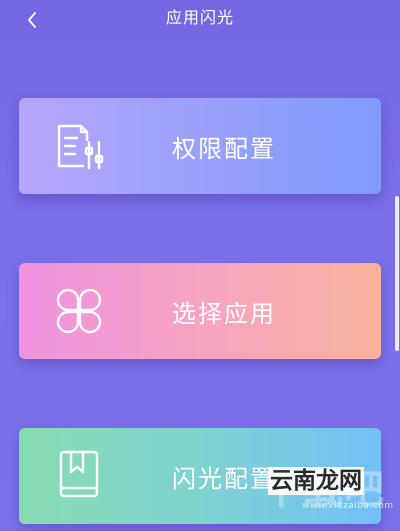 This screenshot has height=531, width=400. Describe the element at coordinates (79, 474) in the screenshot. I see `book-bookmark-icon` at that location.